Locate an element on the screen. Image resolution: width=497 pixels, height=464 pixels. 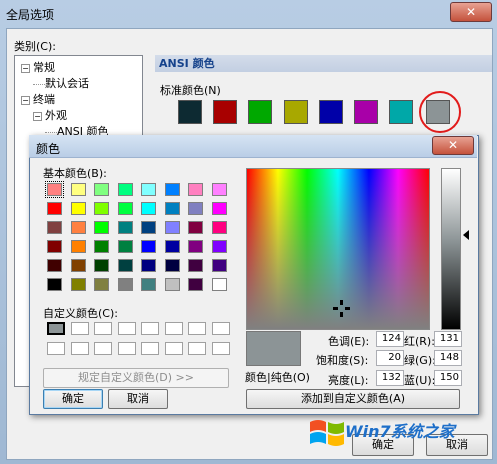
tree-connector is located at coordinates (51, 132).